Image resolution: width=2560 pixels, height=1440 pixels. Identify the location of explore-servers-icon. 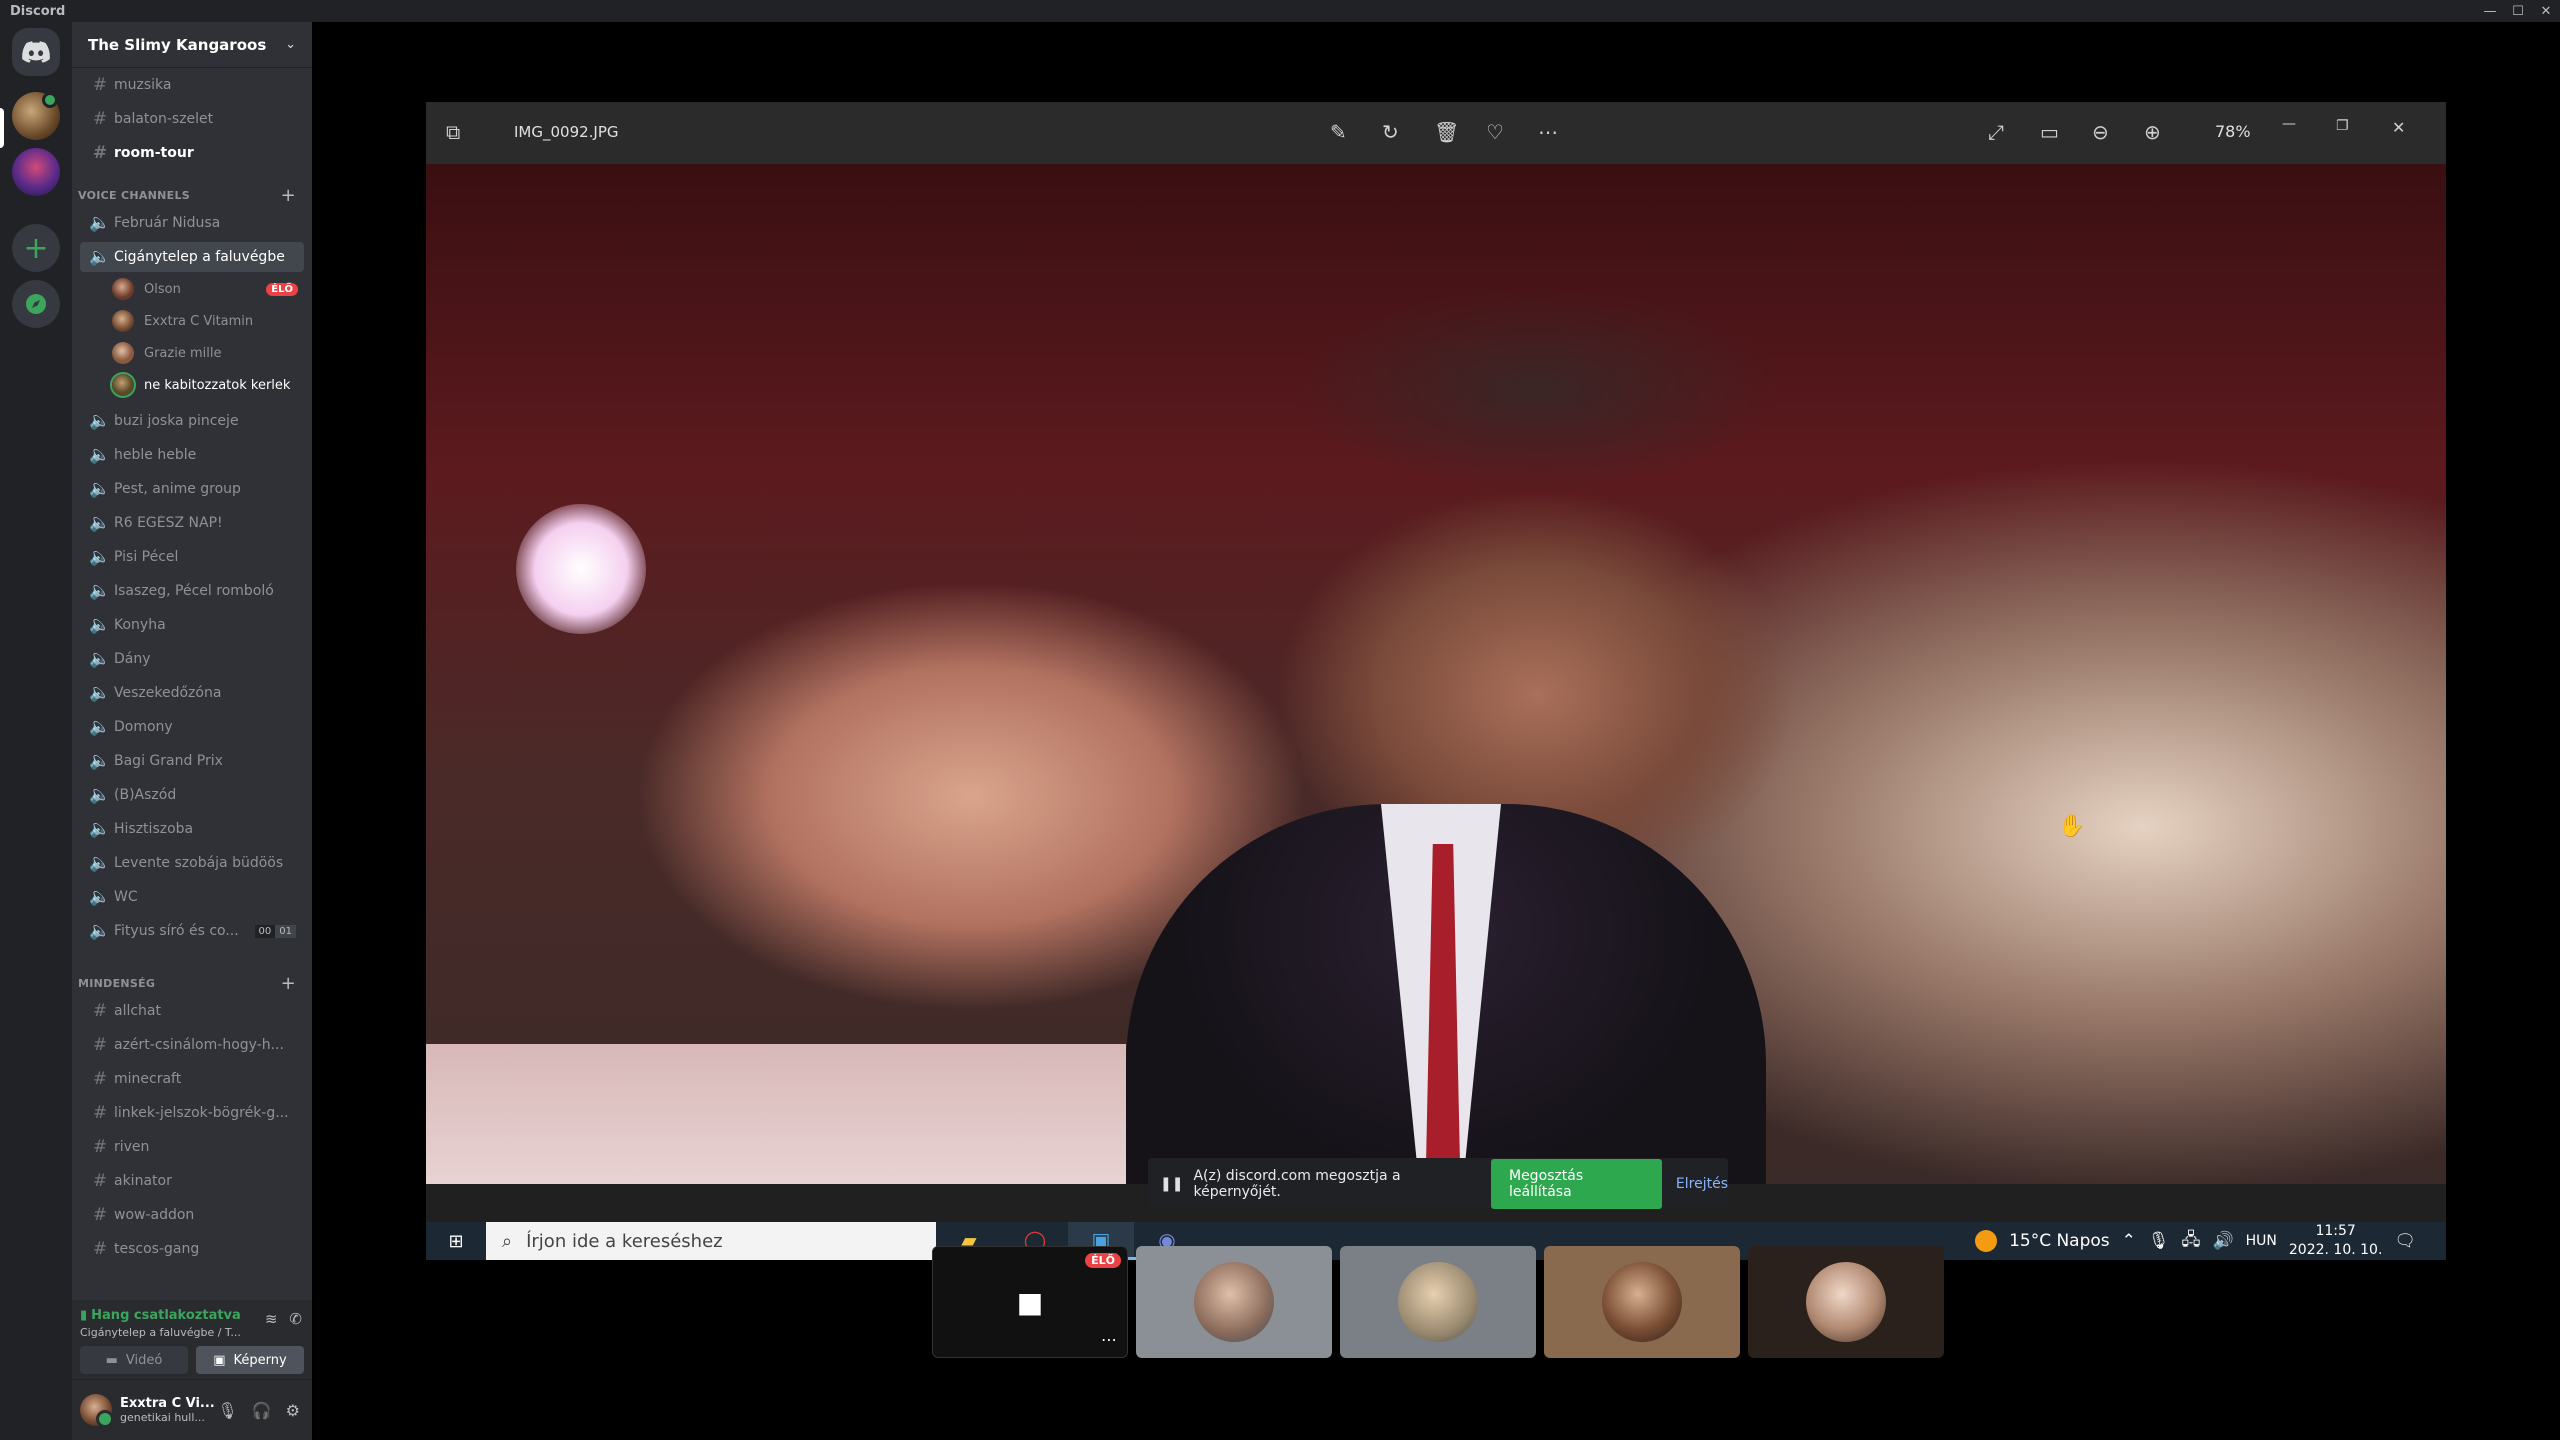
(36, 304).